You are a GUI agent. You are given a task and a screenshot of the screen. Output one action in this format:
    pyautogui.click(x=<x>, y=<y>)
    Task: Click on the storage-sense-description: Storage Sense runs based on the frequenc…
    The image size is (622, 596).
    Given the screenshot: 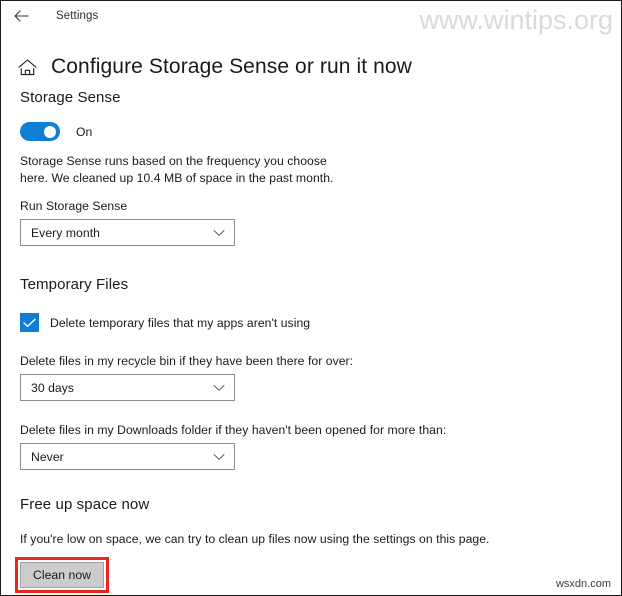 What is the action you would take?
    pyautogui.click(x=177, y=169)
    